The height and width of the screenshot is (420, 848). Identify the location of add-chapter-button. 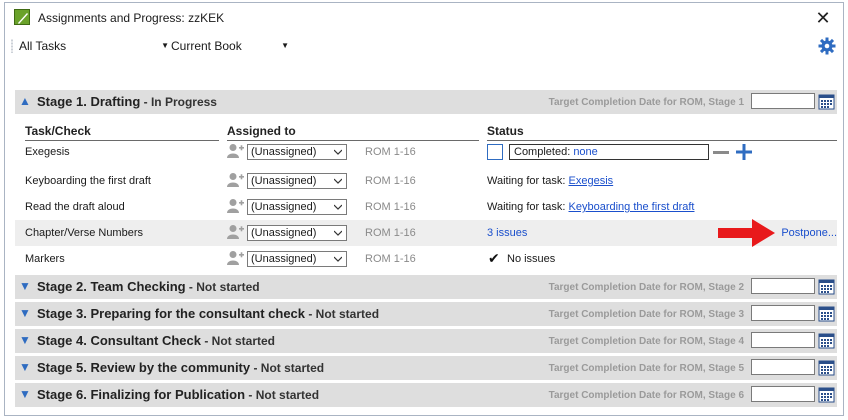
(744, 152).